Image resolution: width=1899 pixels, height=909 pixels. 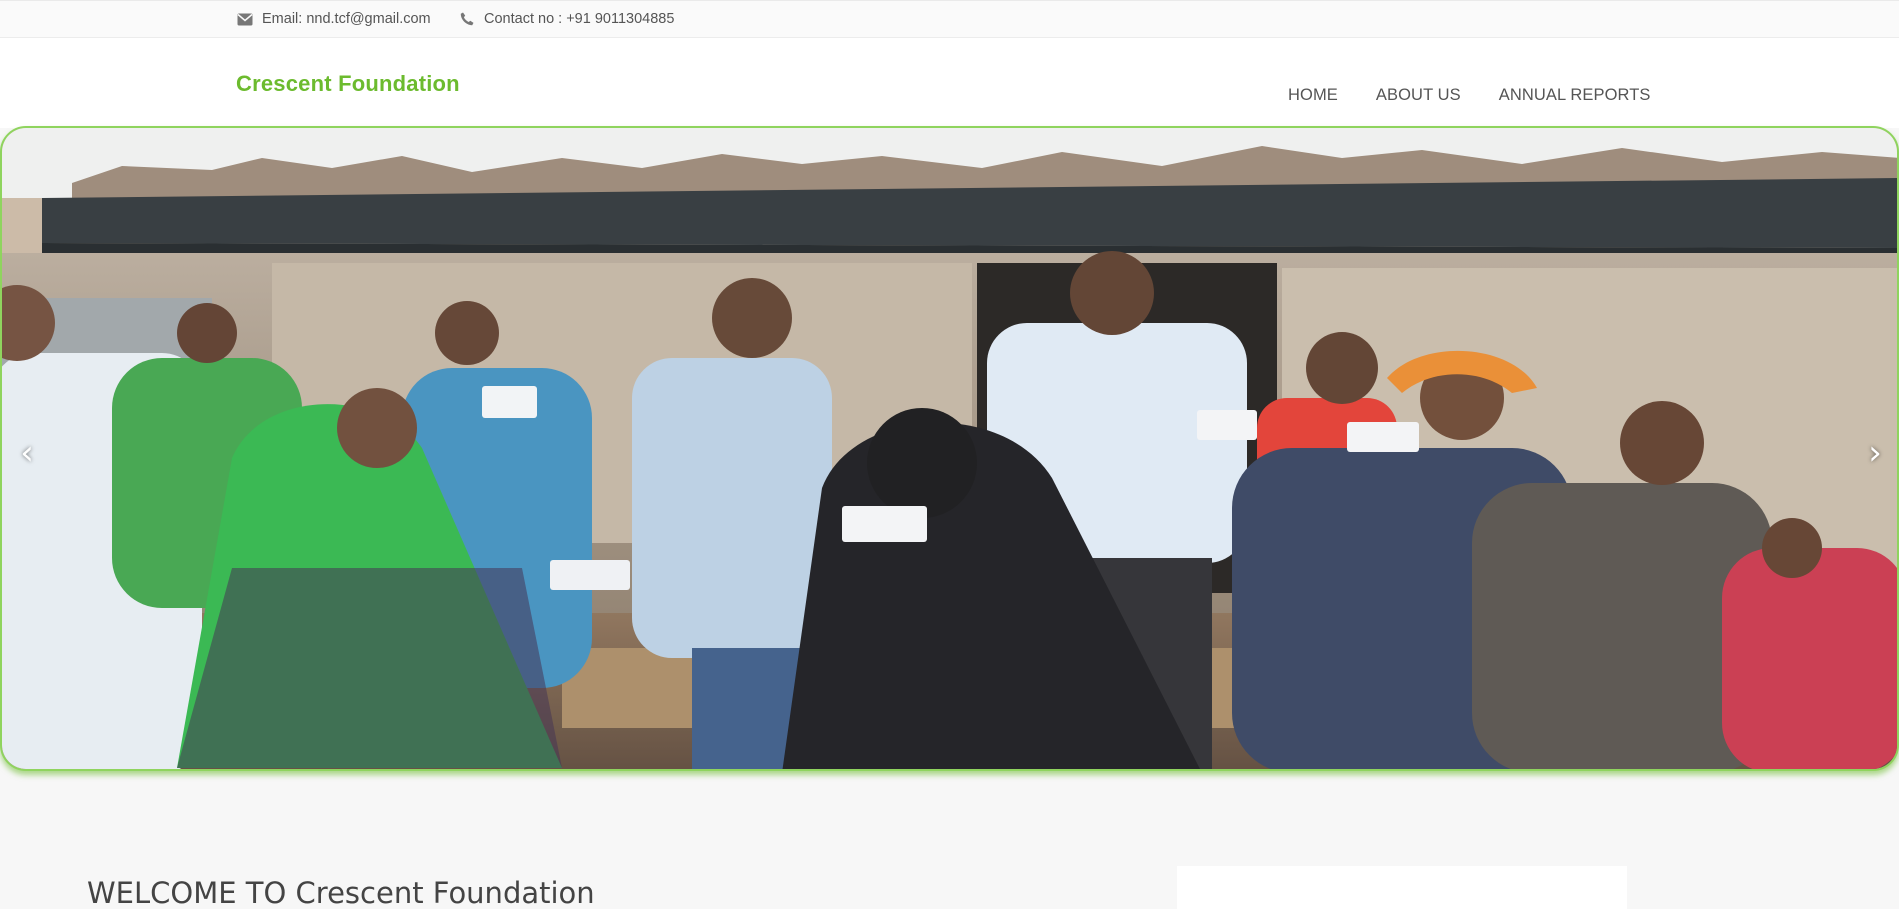 I want to click on nav-item-home: HOME, so click(x=1313, y=95).